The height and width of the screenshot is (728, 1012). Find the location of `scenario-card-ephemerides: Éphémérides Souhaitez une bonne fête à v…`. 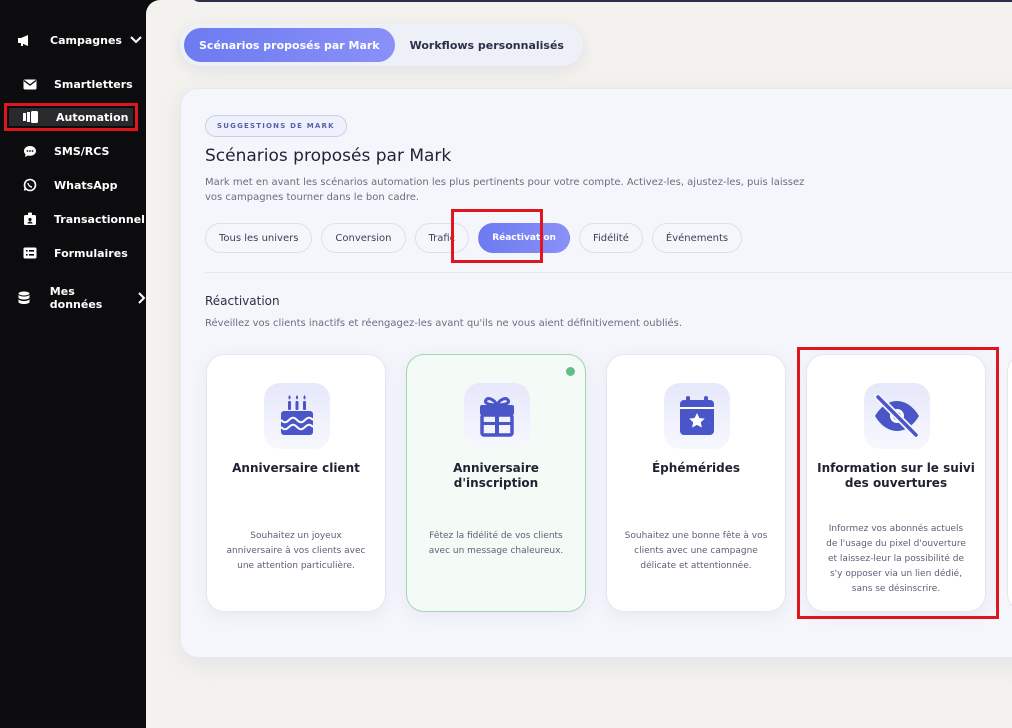

scenario-card-ephemerides: Éphémérides Souhaitez une bonne fête à v… is located at coordinates (696, 483).